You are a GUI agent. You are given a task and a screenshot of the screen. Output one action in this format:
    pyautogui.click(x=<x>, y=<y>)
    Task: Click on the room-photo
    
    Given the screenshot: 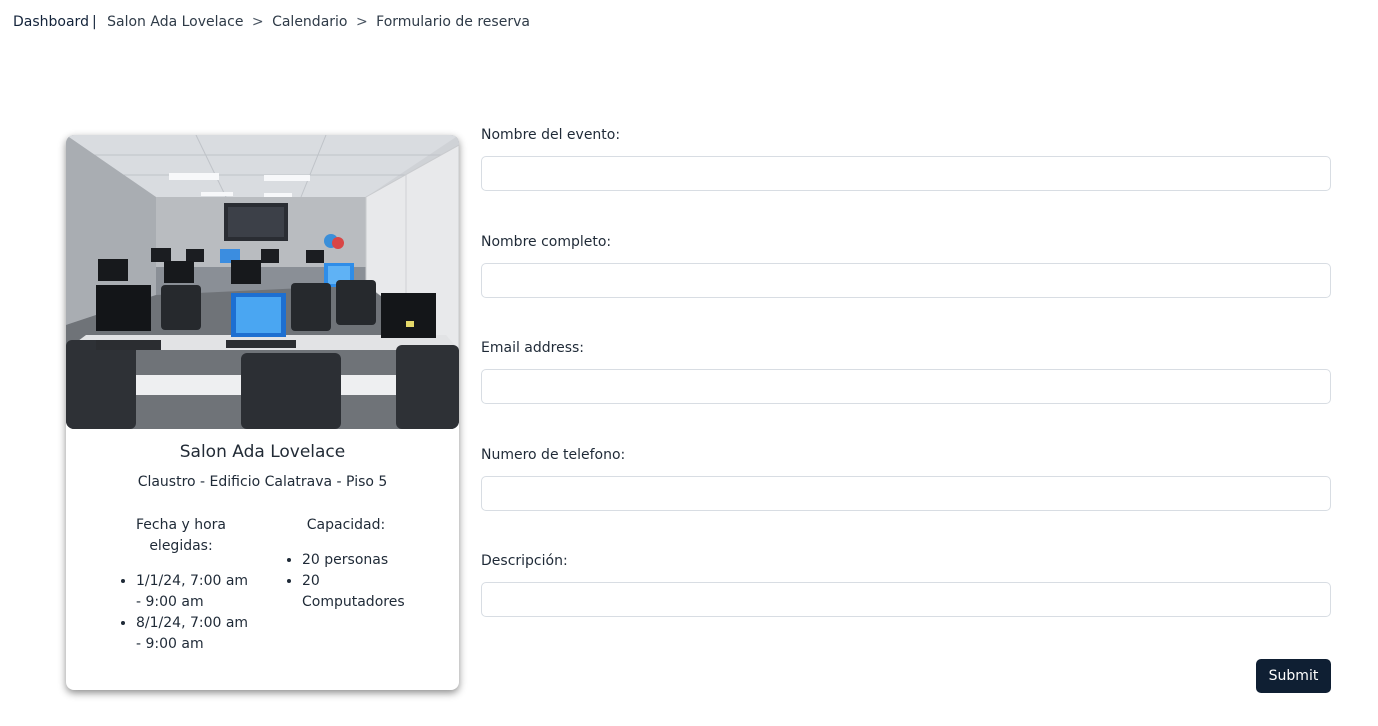 What is the action you would take?
    pyautogui.click(x=262, y=282)
    